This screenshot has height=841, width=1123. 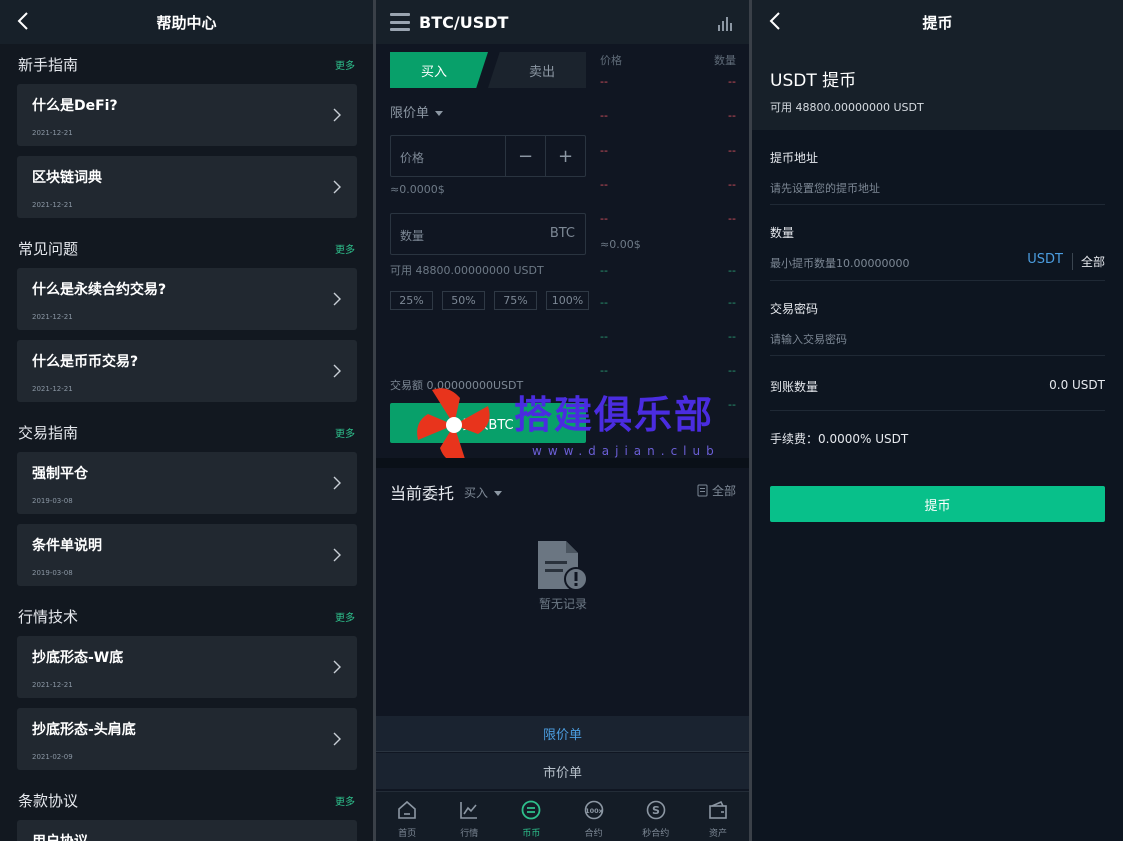 I want to click on svg-text: 100x, so click(x=594, y=811).